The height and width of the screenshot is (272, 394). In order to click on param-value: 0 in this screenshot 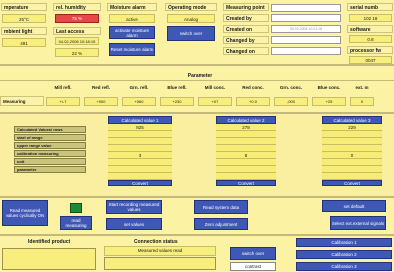, I will do `click(362, 101)`.